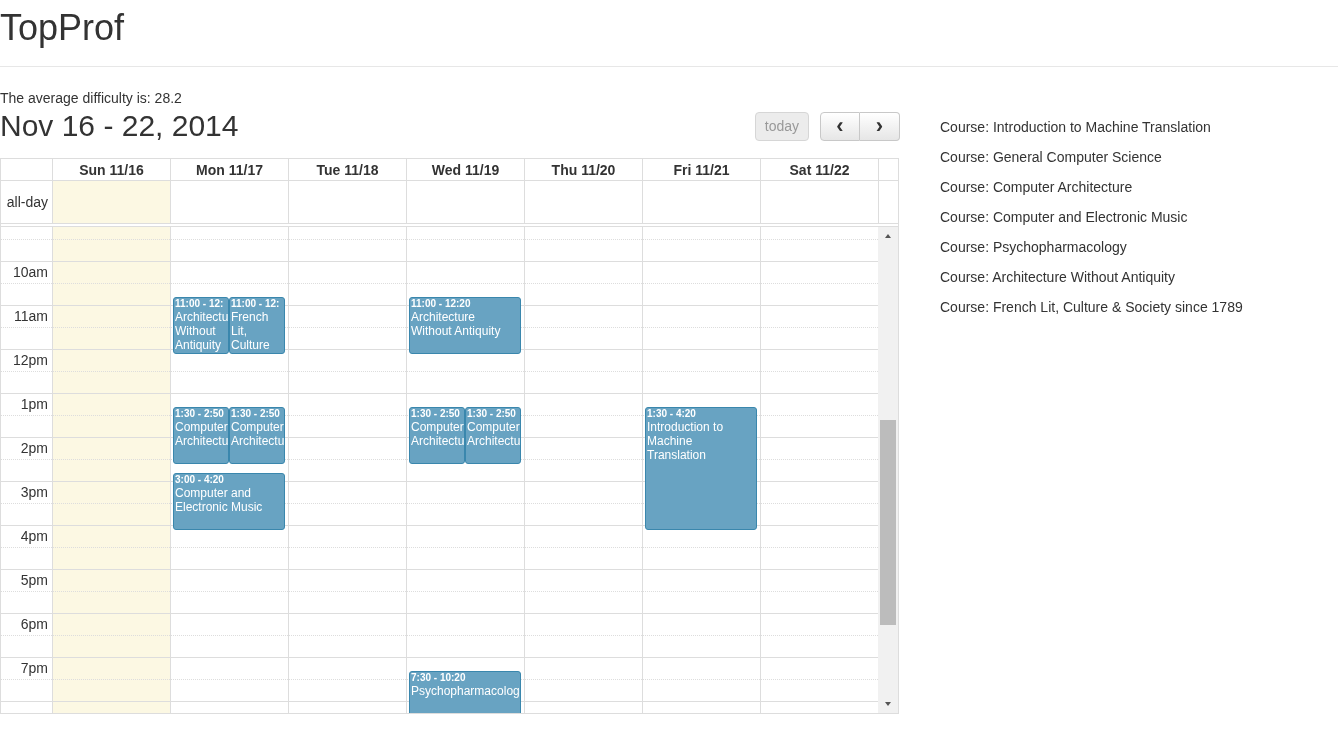  Describe the element at coordinates (583, 169) in the screenshot. I see `day-header: Thu 11/20` at that location.